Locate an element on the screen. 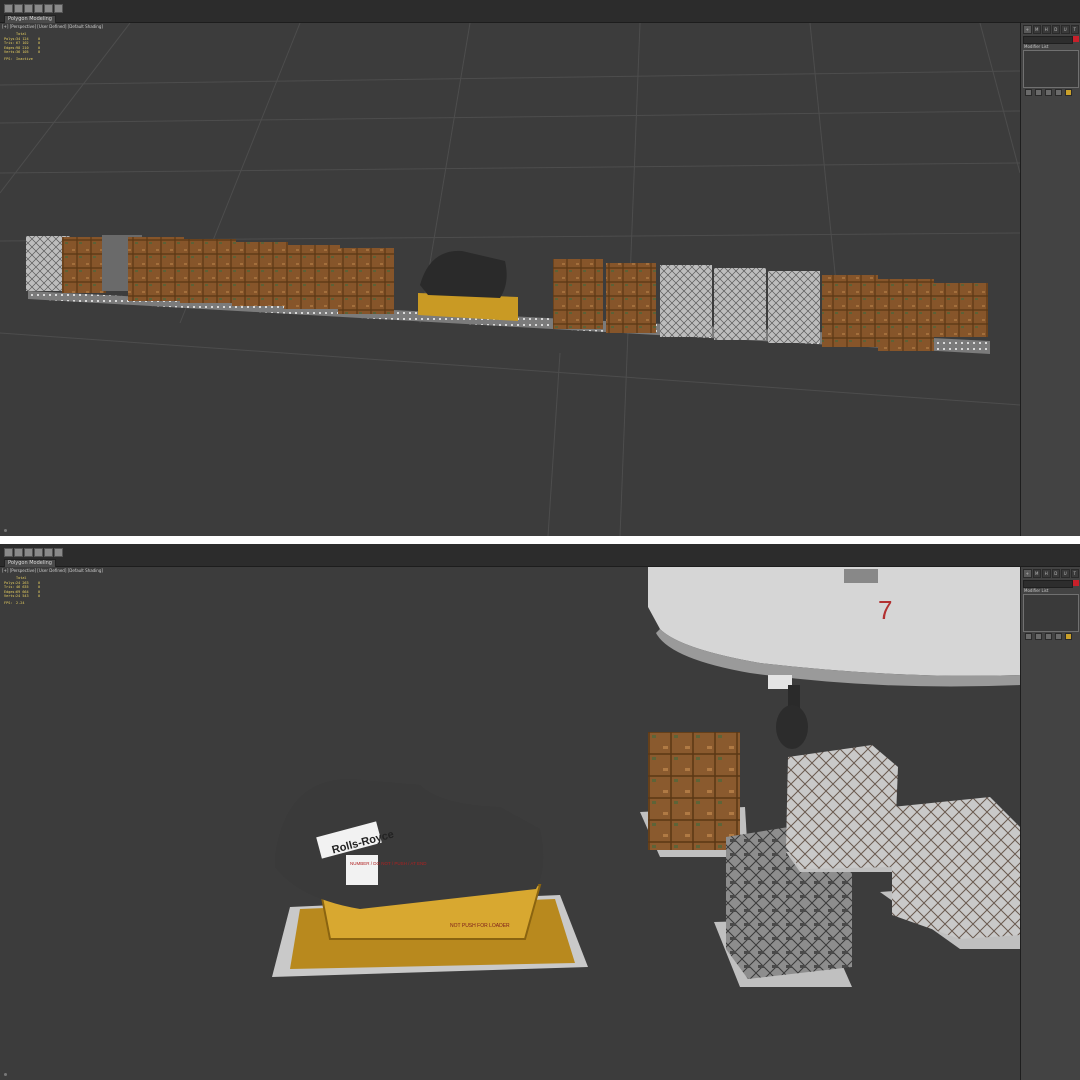  fuselage-number: 7 is located at coordinates (885, 610).